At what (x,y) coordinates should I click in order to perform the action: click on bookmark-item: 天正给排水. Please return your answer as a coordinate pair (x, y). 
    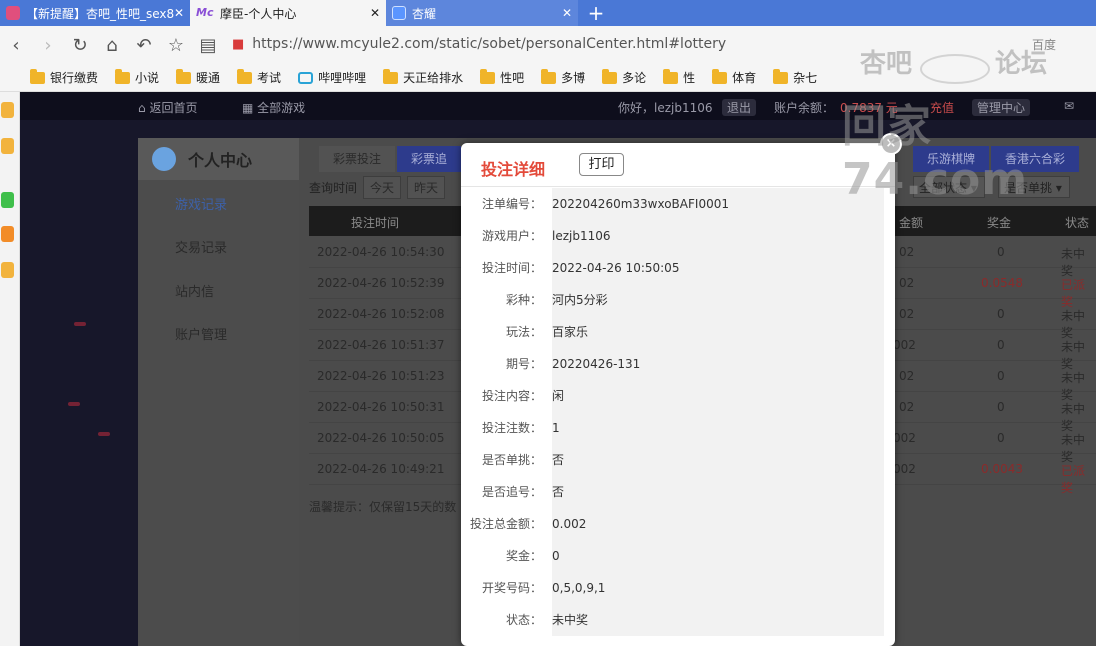
    Looking at the image, I should click on (423, 77).